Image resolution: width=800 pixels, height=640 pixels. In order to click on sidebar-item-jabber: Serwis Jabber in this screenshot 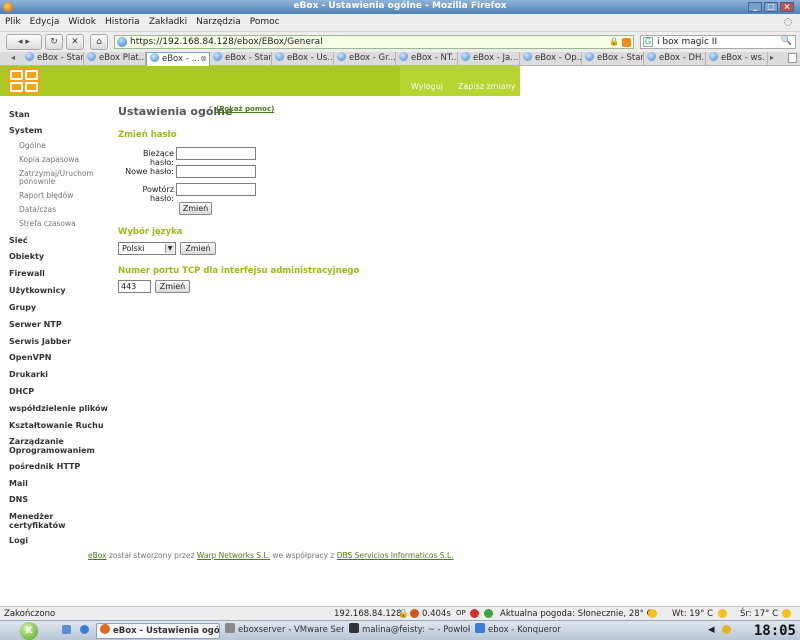, I will do `click(59, 341)`.